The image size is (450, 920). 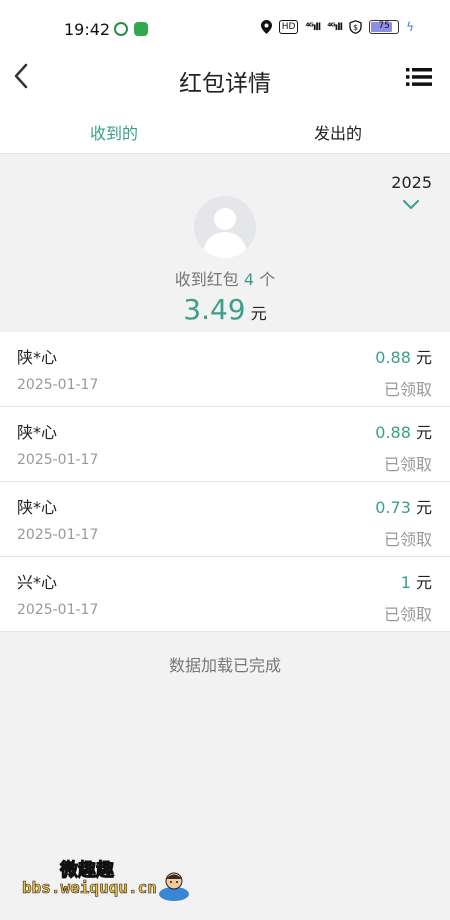 What do you see at coordinates (267, 279) in the screenshot?
I see `count-suffix: 个` at bounding box center [267, 279].